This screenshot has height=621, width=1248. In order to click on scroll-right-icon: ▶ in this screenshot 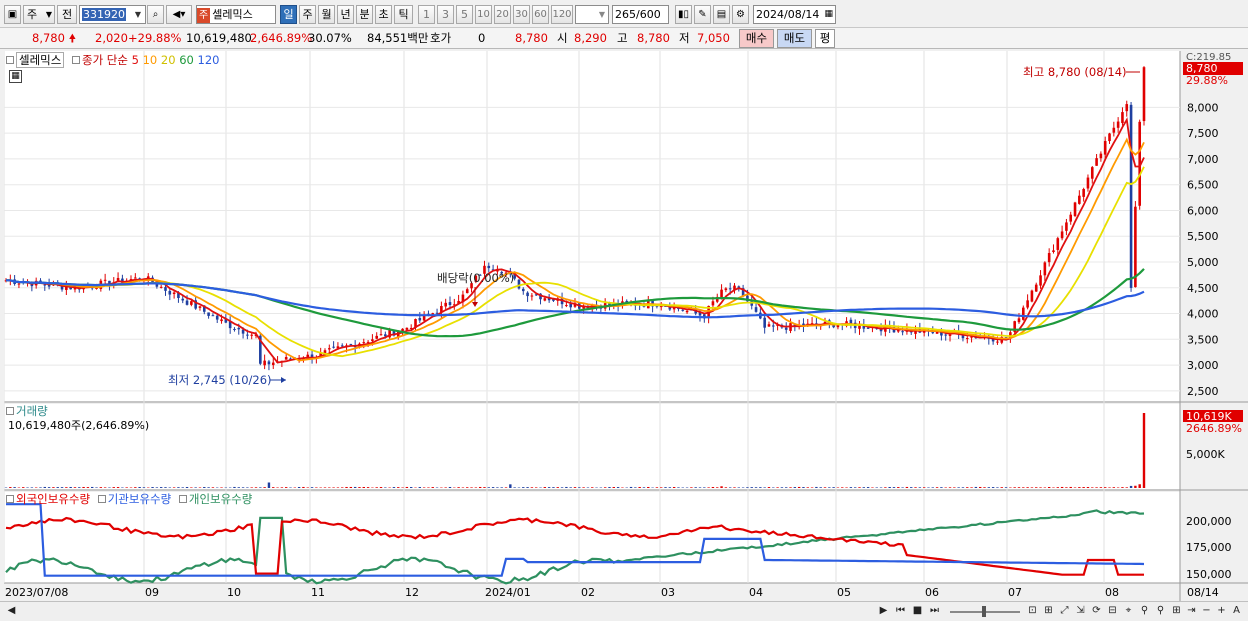, I will do `click(883, 611)`.